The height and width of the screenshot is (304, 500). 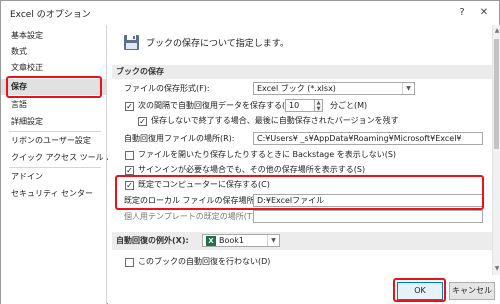 I want to click on page-description: ブックの保存について指定します。, so click(x=217, y=44).